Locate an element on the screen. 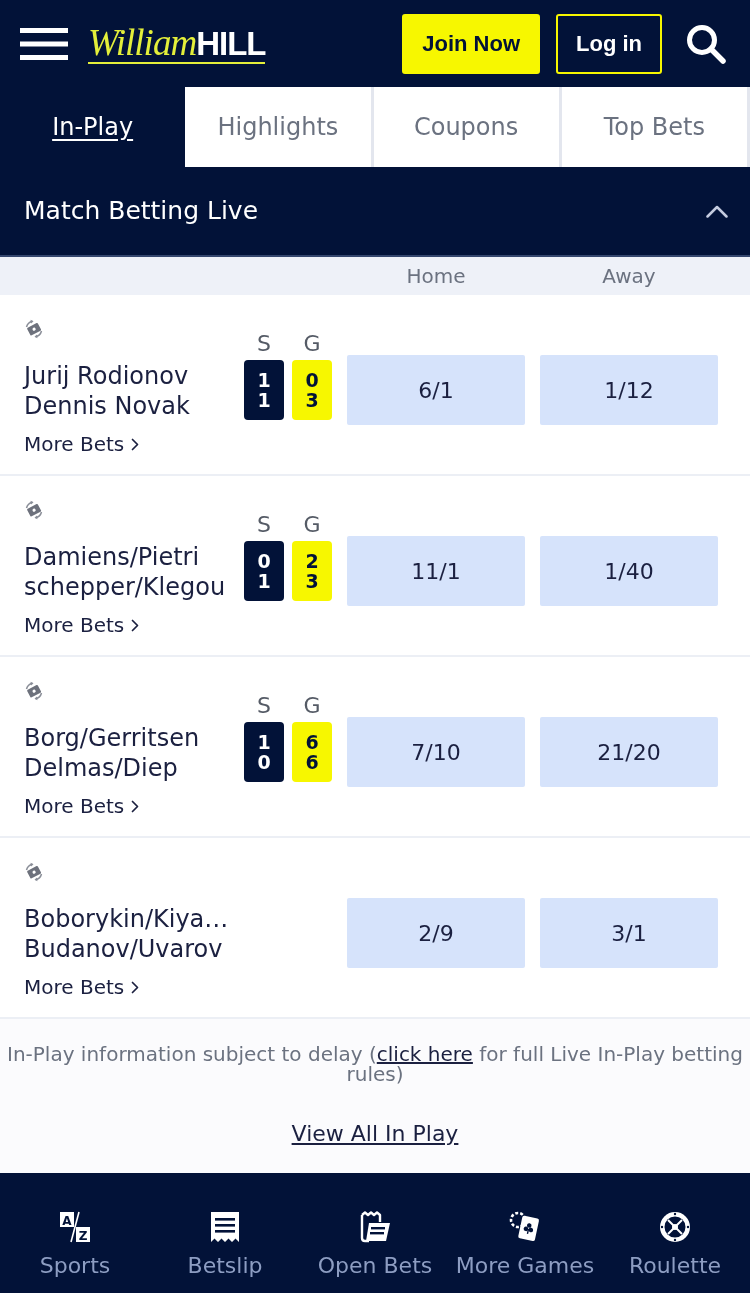 The height and width of the screenshot is (1293, 750). bottom-nav-item: Betslip is located at coordinates (225, 1233).